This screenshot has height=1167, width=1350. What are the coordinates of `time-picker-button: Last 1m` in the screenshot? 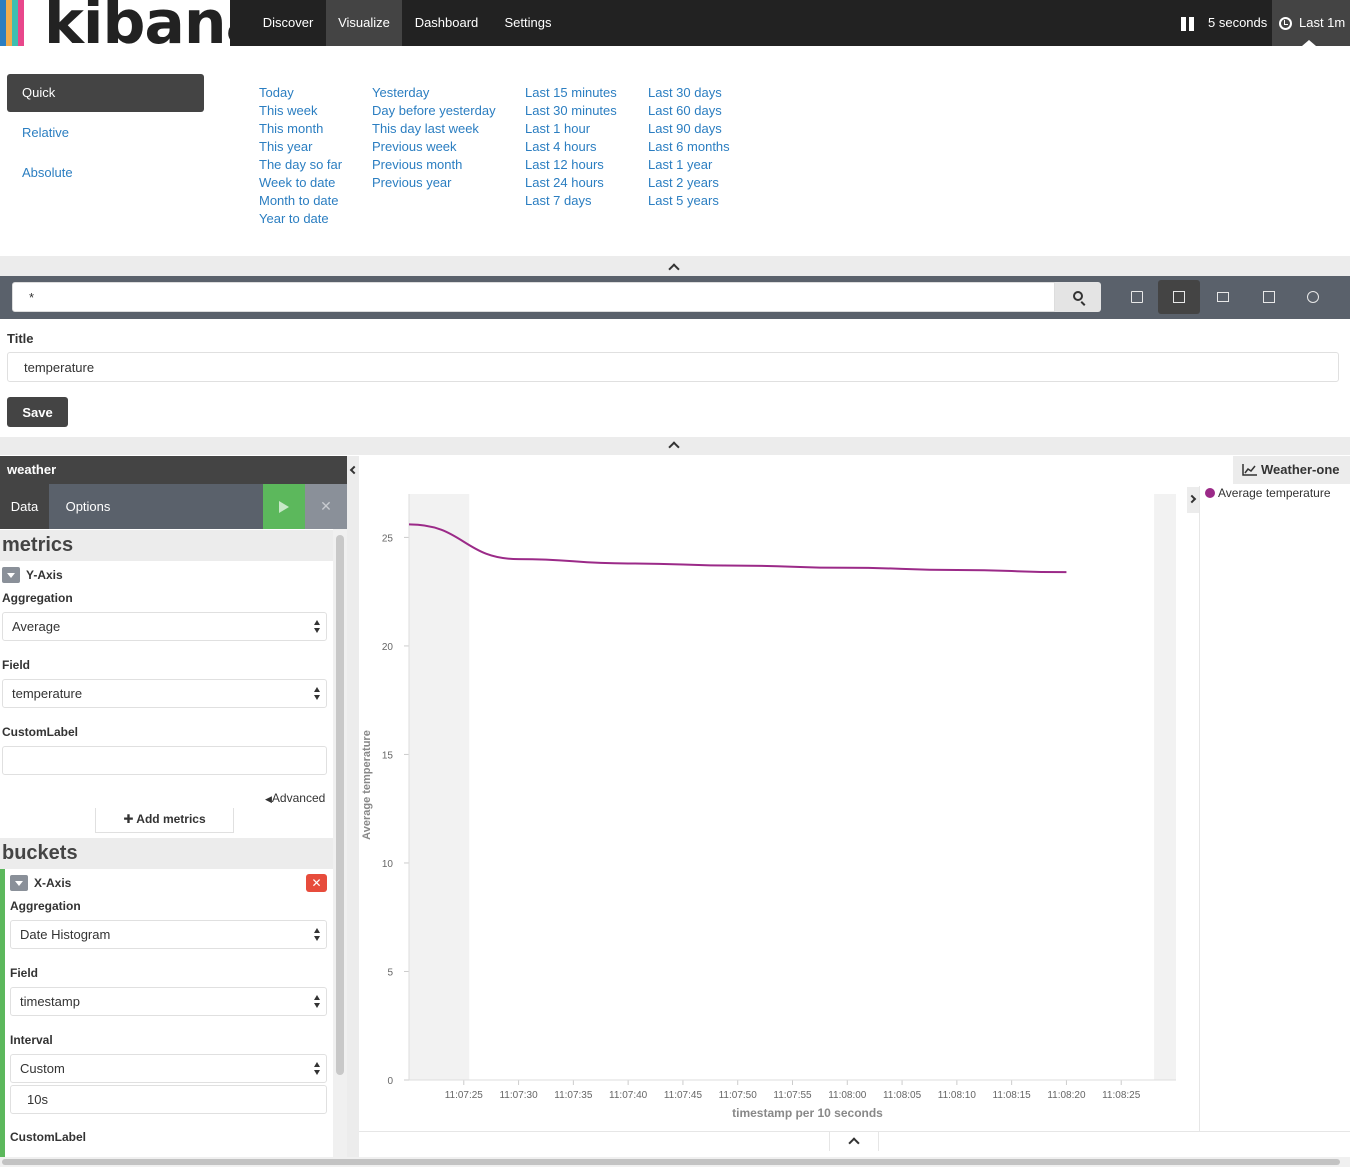 It's located at (1311, 23).